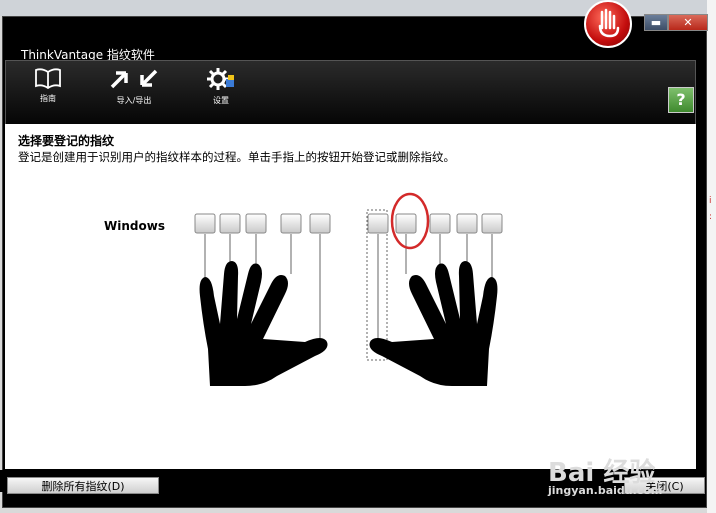 Image resolution: width=716 pixels, height=513 pixels. Describe the element at coordinates (492, 223) in the screenshot. I see `right-little-finger-button` at that location.